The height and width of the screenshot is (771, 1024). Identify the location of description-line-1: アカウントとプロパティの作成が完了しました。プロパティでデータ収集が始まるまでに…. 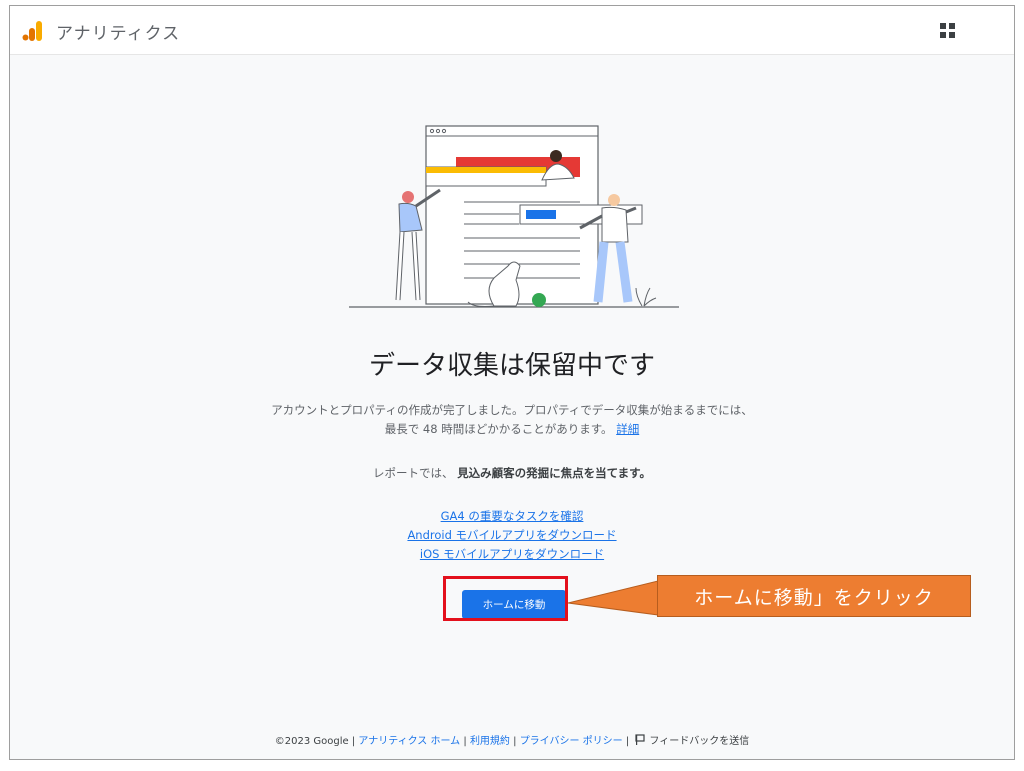
(512, 410).